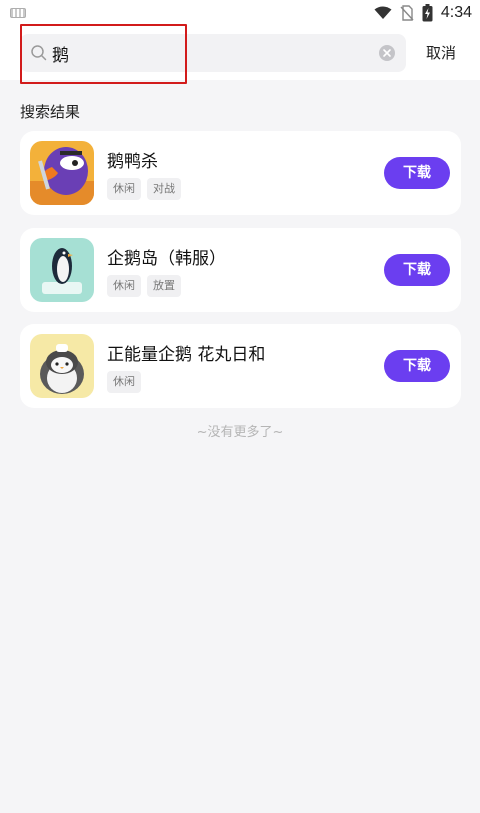 The width and height of the screenshot is (480, 813). Describe the element at coordinates (103, 54) in the screenshot. I see `highlight-annotation` at that location.